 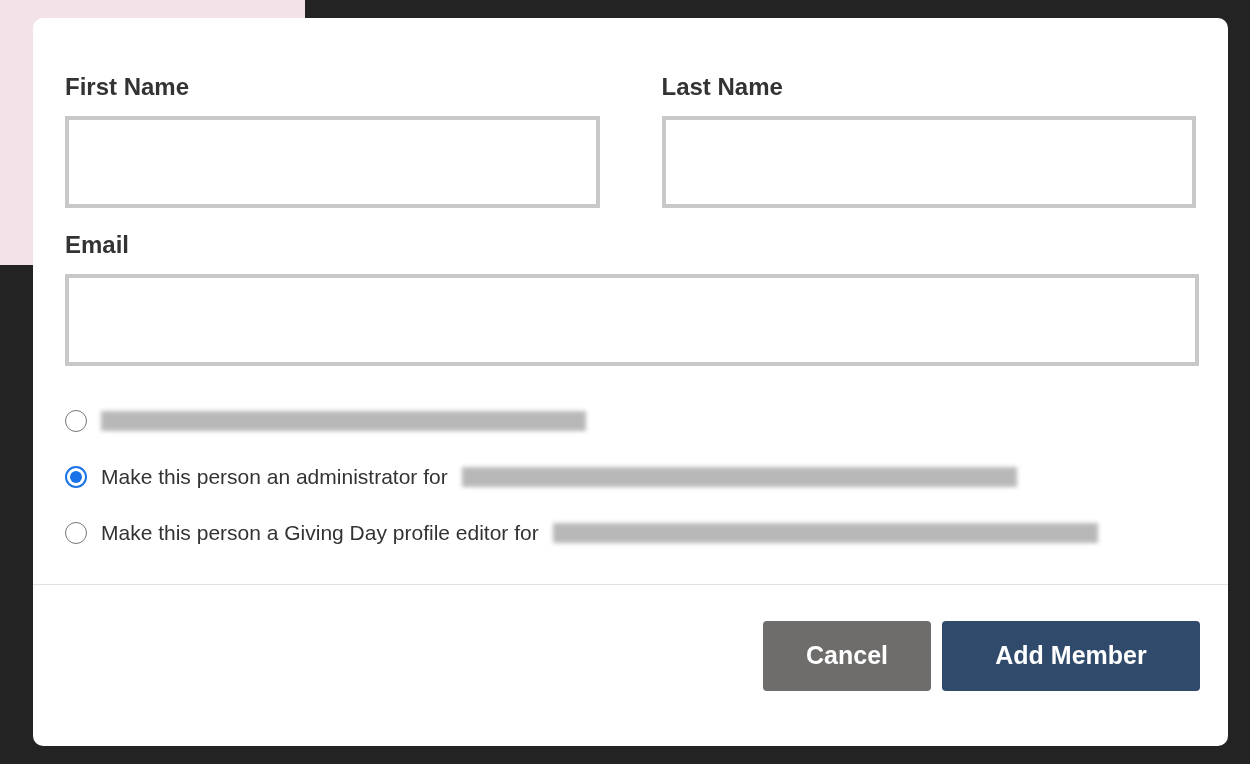 What do you see at coordinates (1071, 655) in the screenshot?
I see `add-member-button: Add Member` at bounding box center [1071, 655].